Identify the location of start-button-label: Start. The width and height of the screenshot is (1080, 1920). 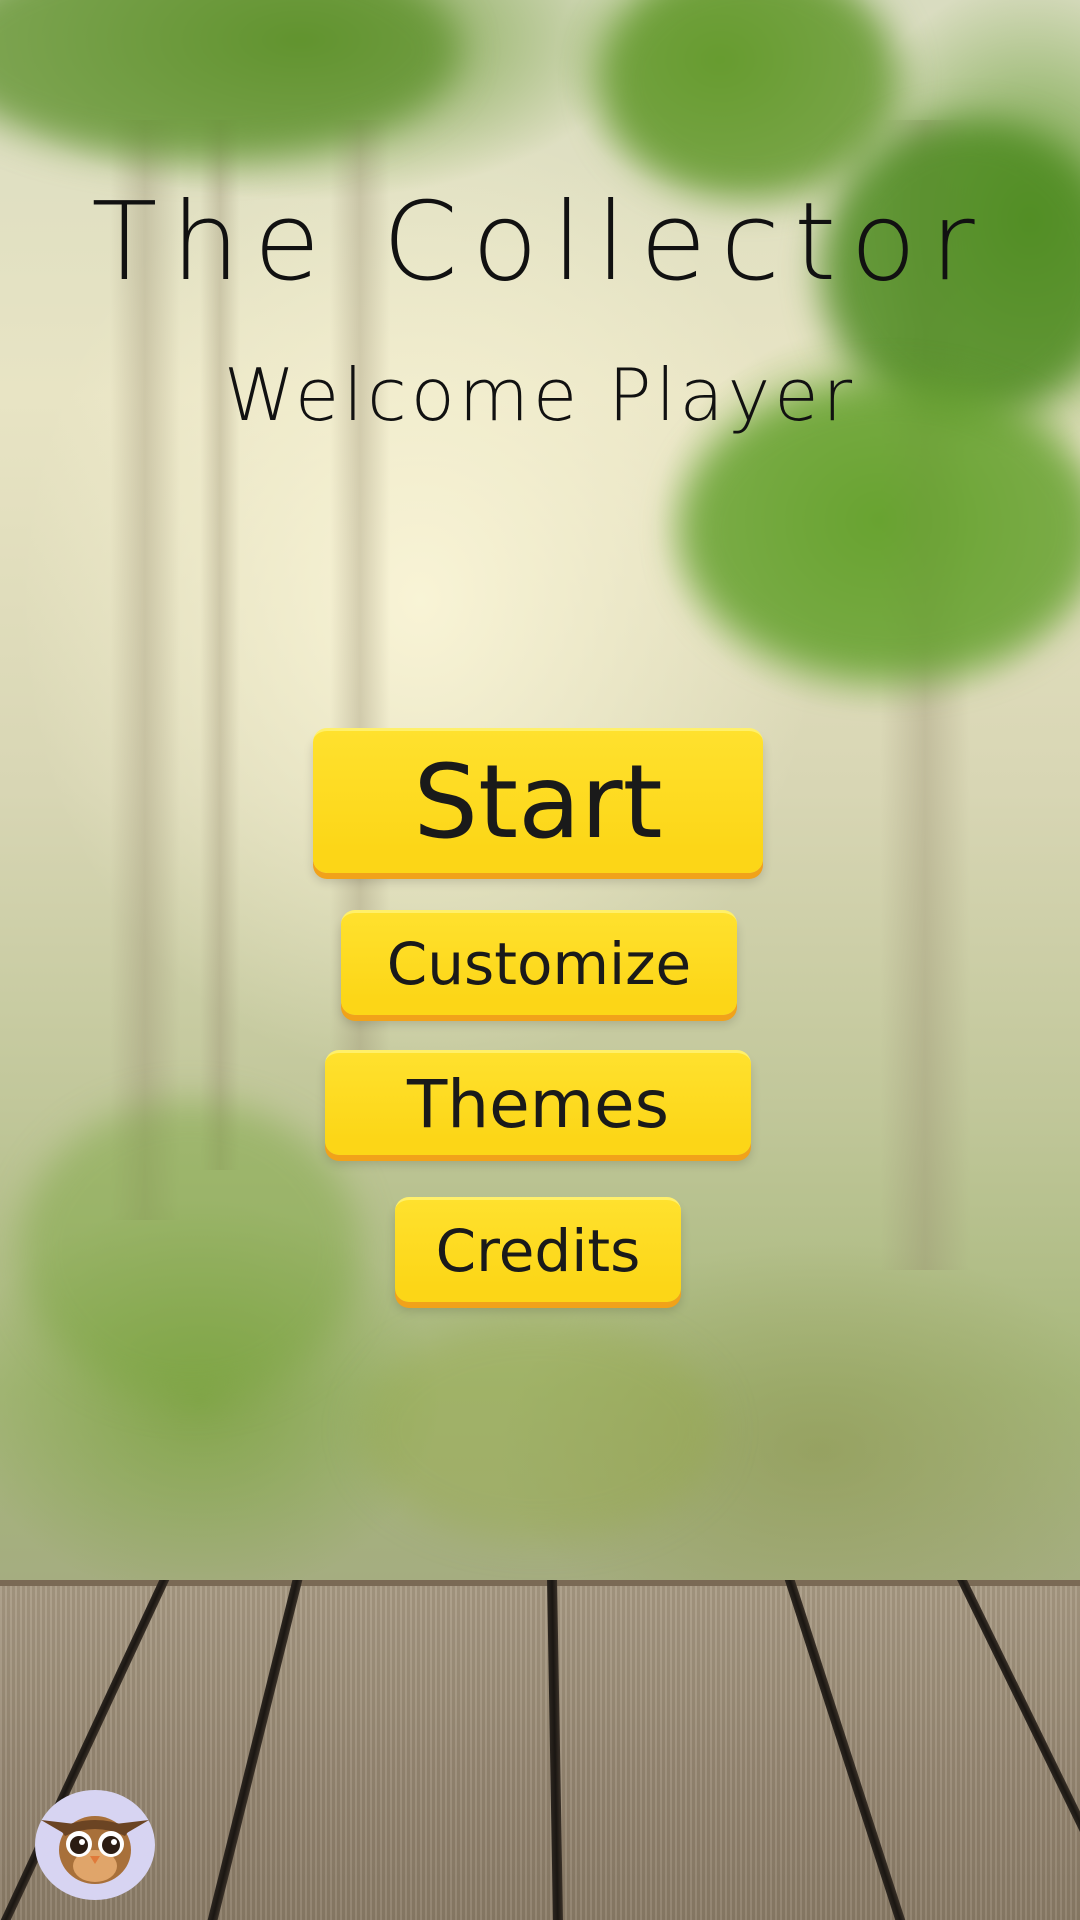
(538, 802).